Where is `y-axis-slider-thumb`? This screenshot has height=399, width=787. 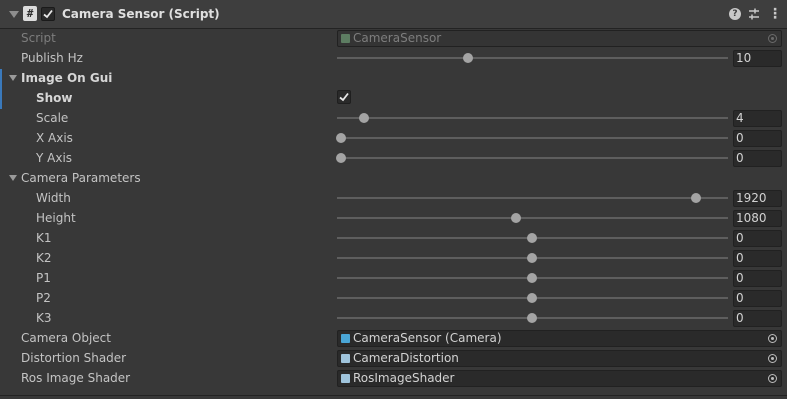
y-axis-slider-thumb is located at coordinates (341, 158).